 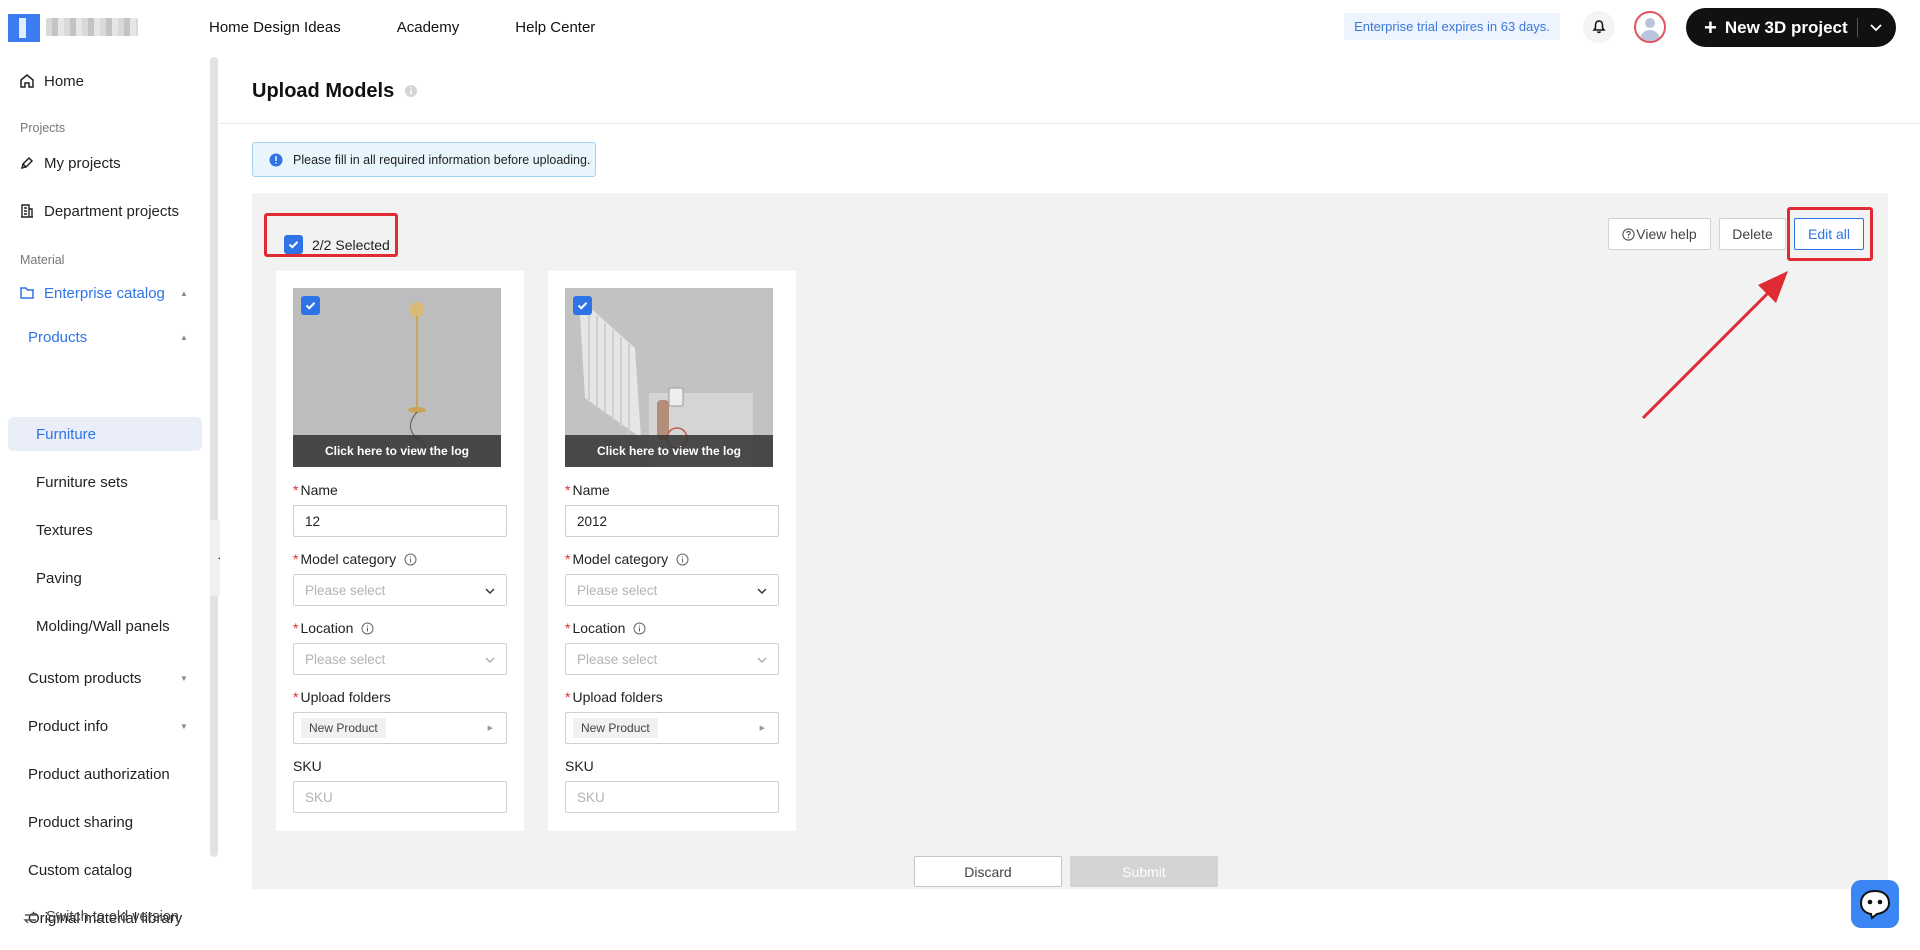 What do you see at coordinates (99, 774) in the screenshot?
I see `sidebar-item-label: Product authorization` at bounding box center [99, 774].